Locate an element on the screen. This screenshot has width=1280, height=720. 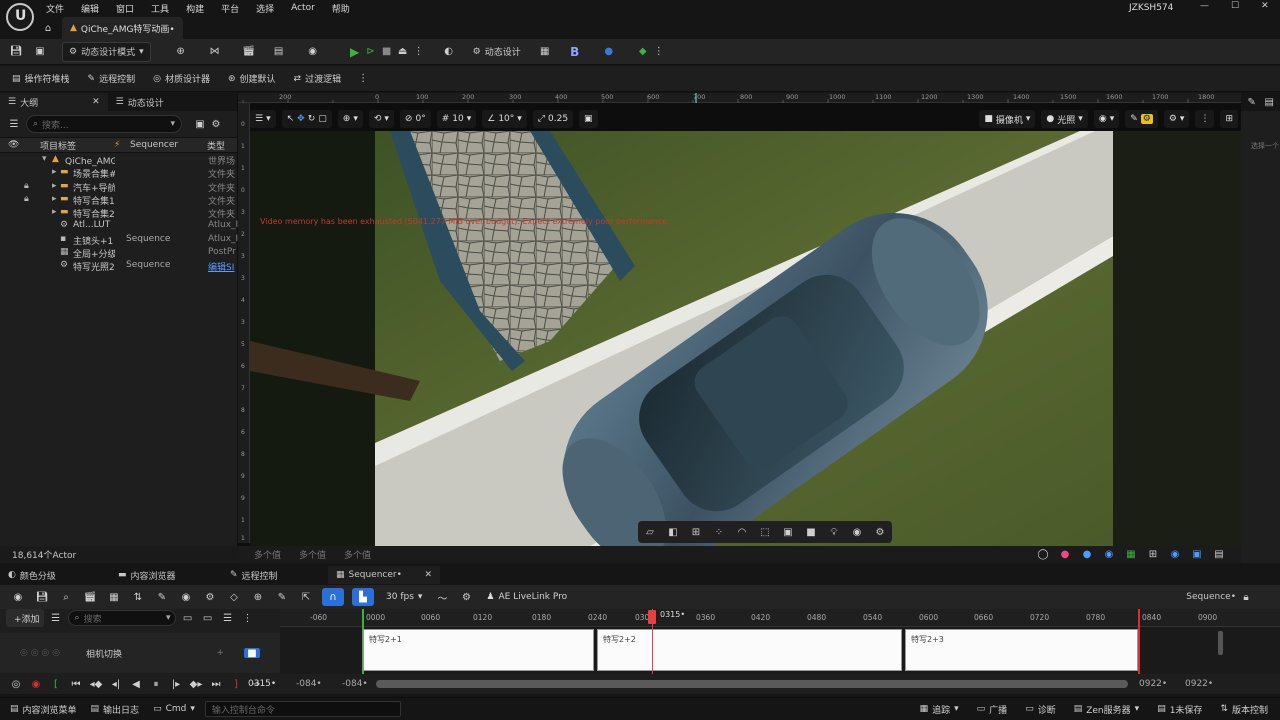
tree-row: ▸ ▬ 场景合集# 文件夹 is located at coordinates (118, 173).